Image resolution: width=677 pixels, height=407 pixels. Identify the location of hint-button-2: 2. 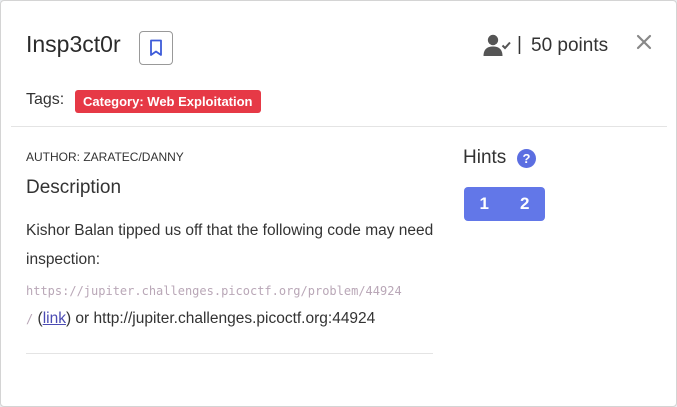
(525, 204).